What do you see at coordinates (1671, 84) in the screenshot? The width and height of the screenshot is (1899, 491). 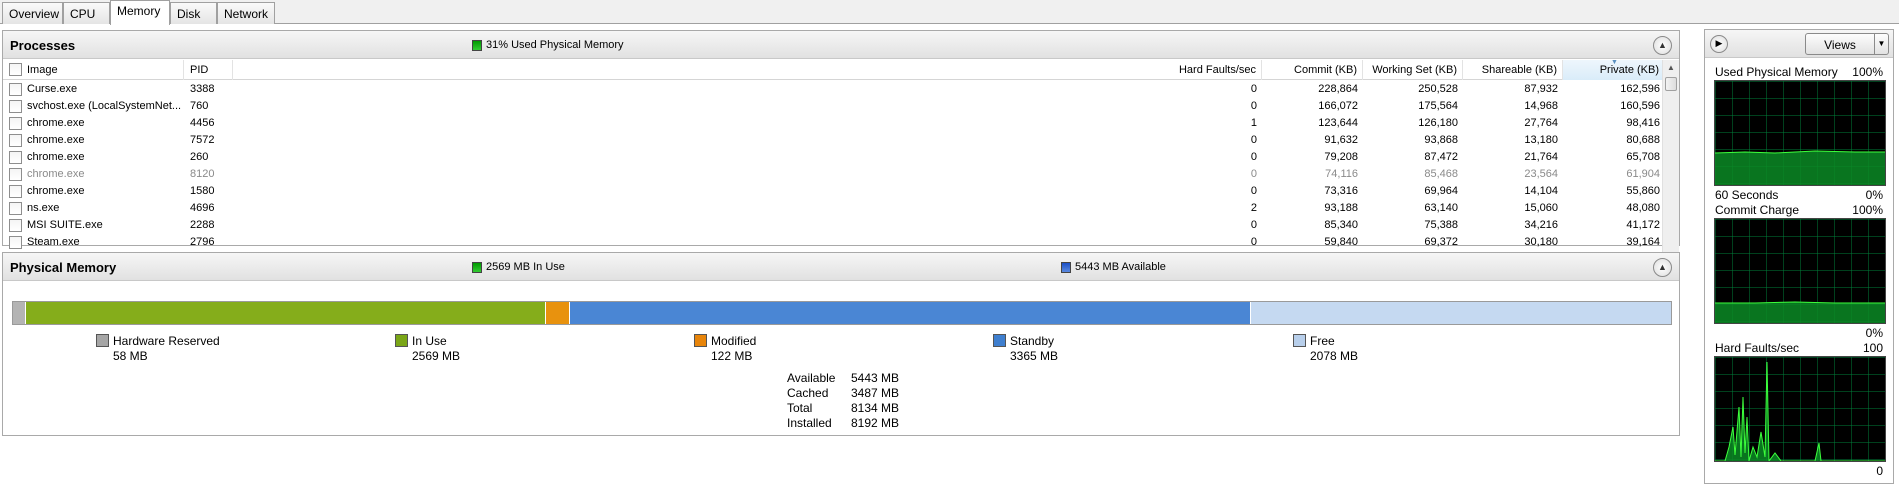 I see `scrollbar-thumb` at bounding box center [1671, 84].